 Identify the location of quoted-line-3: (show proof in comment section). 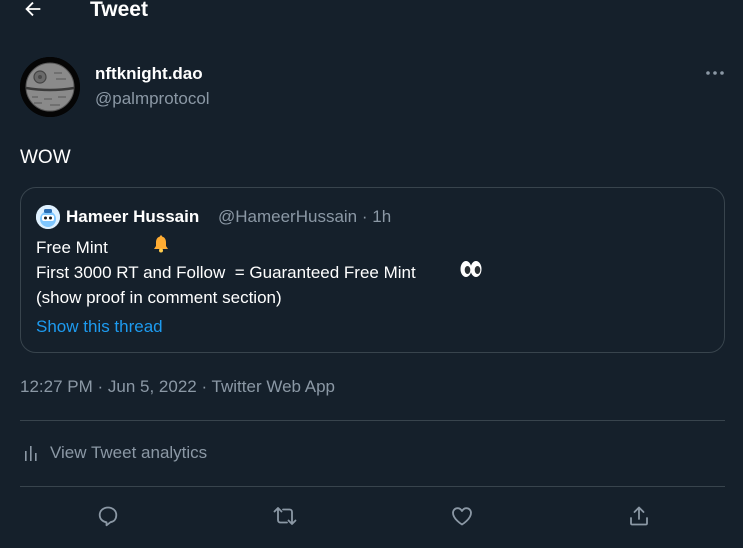
(159, 297).